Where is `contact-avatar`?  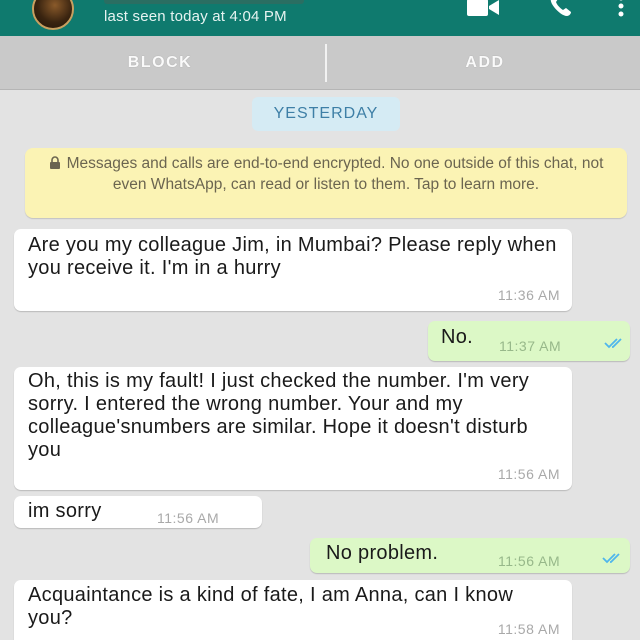
contact-avatar is located at coordinates (53, 15).